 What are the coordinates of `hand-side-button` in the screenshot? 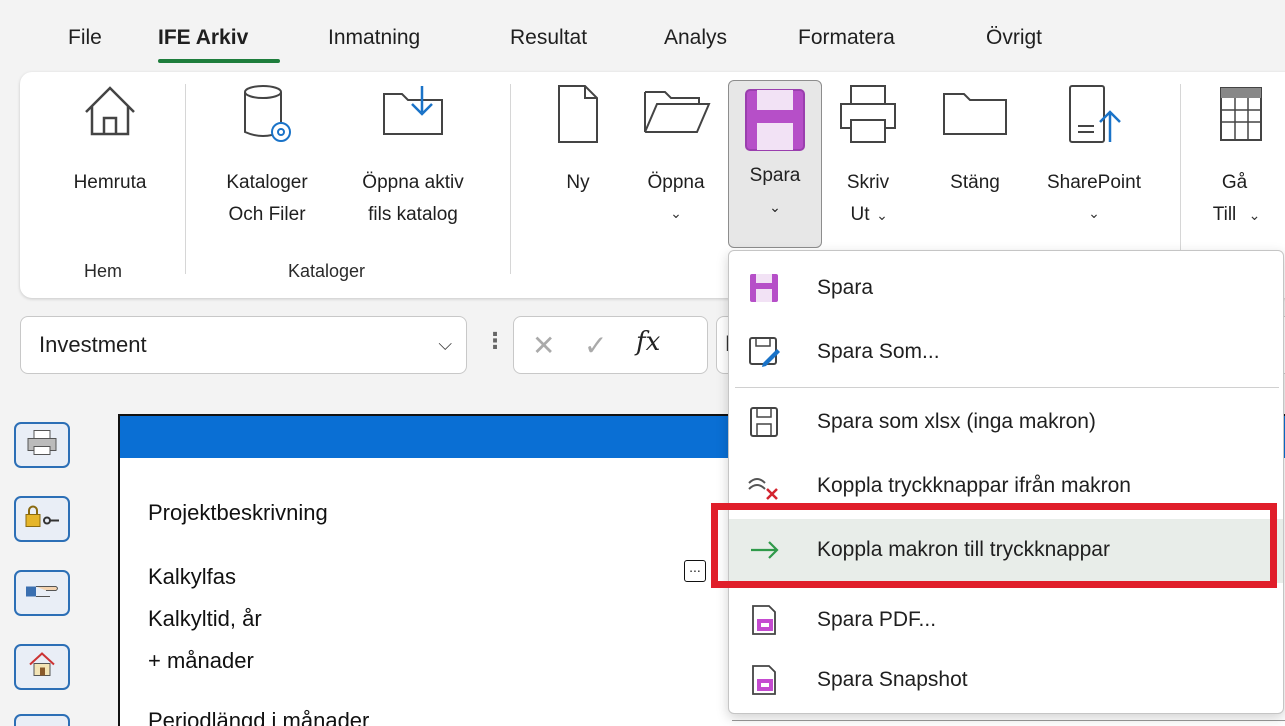 It's located at (42, 593).